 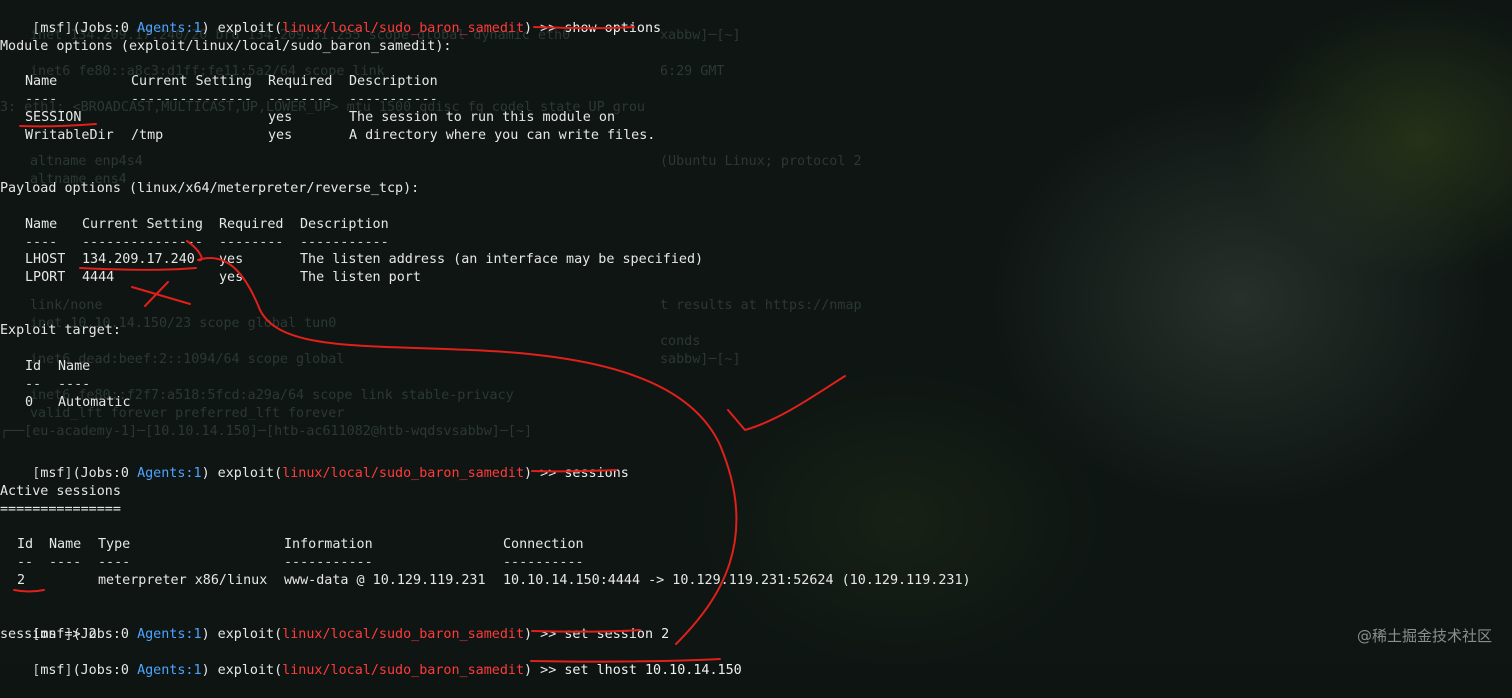 What do you see at coordinates (183, 580) in the screenshot?
I see `table-cell: meterpreter x86/linux` at bounding box center [183, 580].